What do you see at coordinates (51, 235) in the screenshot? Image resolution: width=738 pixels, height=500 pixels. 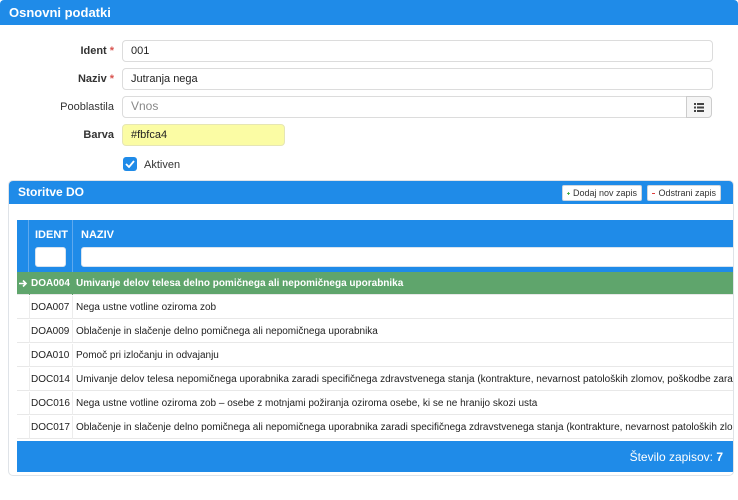 I see `column-header-ident-label: IDENT` at bounding box center [51, 235].